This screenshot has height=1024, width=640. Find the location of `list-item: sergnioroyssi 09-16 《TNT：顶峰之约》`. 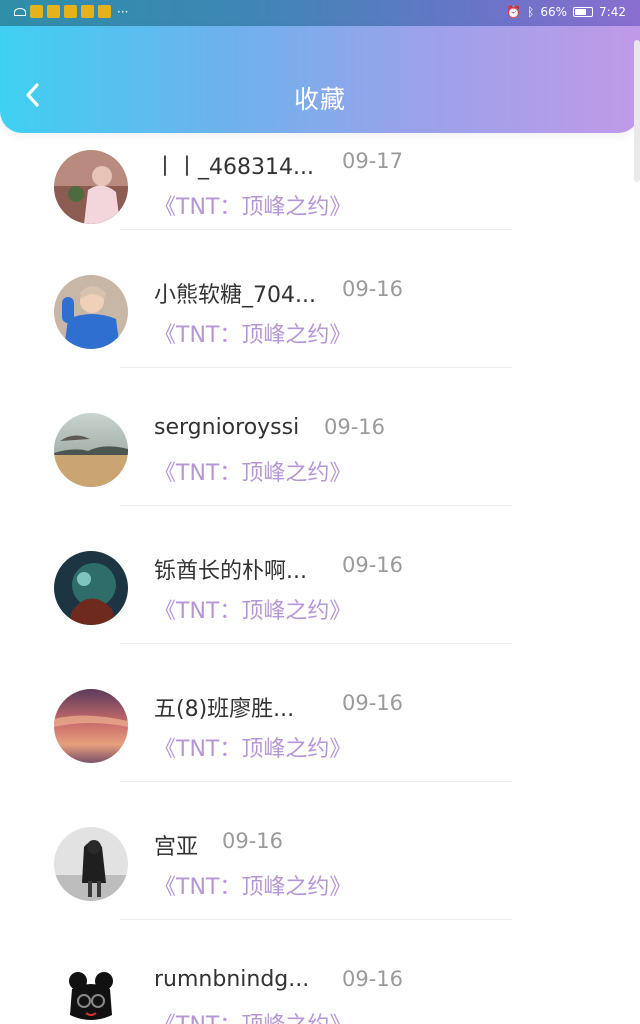

list-item: sergnioroyssi 09-16 《TNT：顶峰之约》 is located at coordinates (320, 450).